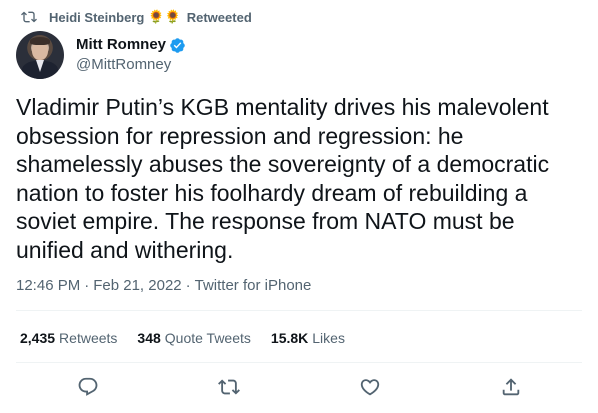 This screenshot has height=413, width=598. What do you see at coordinates (88, 338) in the screenshot?
I see `retweets-label: Retweets` at bounding box center [88, 338].